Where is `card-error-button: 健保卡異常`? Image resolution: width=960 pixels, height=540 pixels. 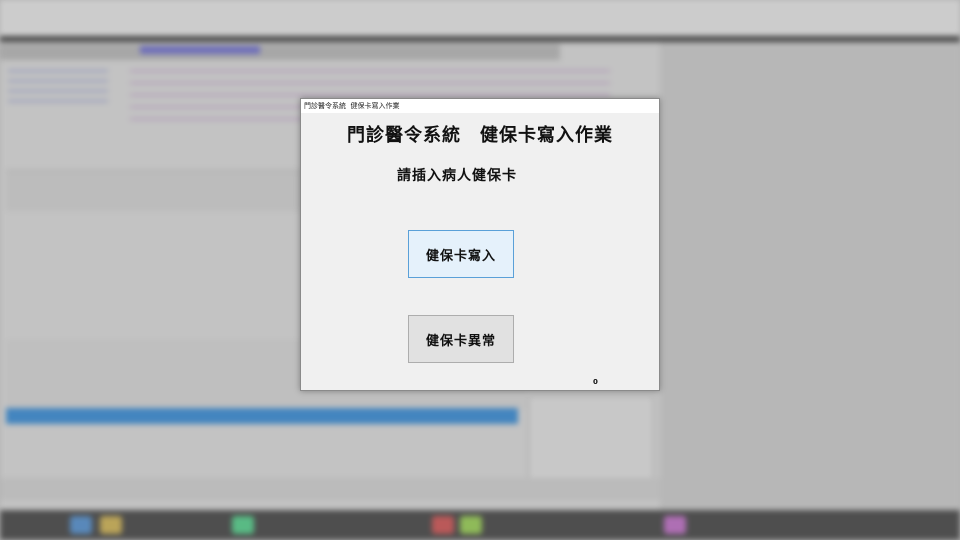
card-error-button: 健保卡異常 is located at coordinates (461, 339).